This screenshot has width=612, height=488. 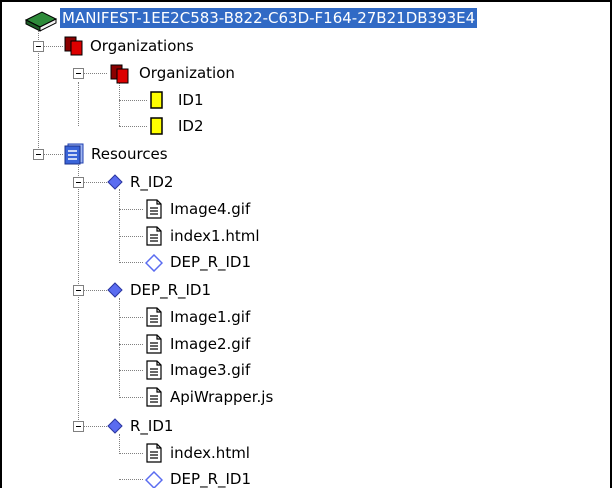 What do you see at coordinates (78, 290) in the screenshot?
I see `dep-r-id1-collapse-toggle` at bounding box center [78, 290].